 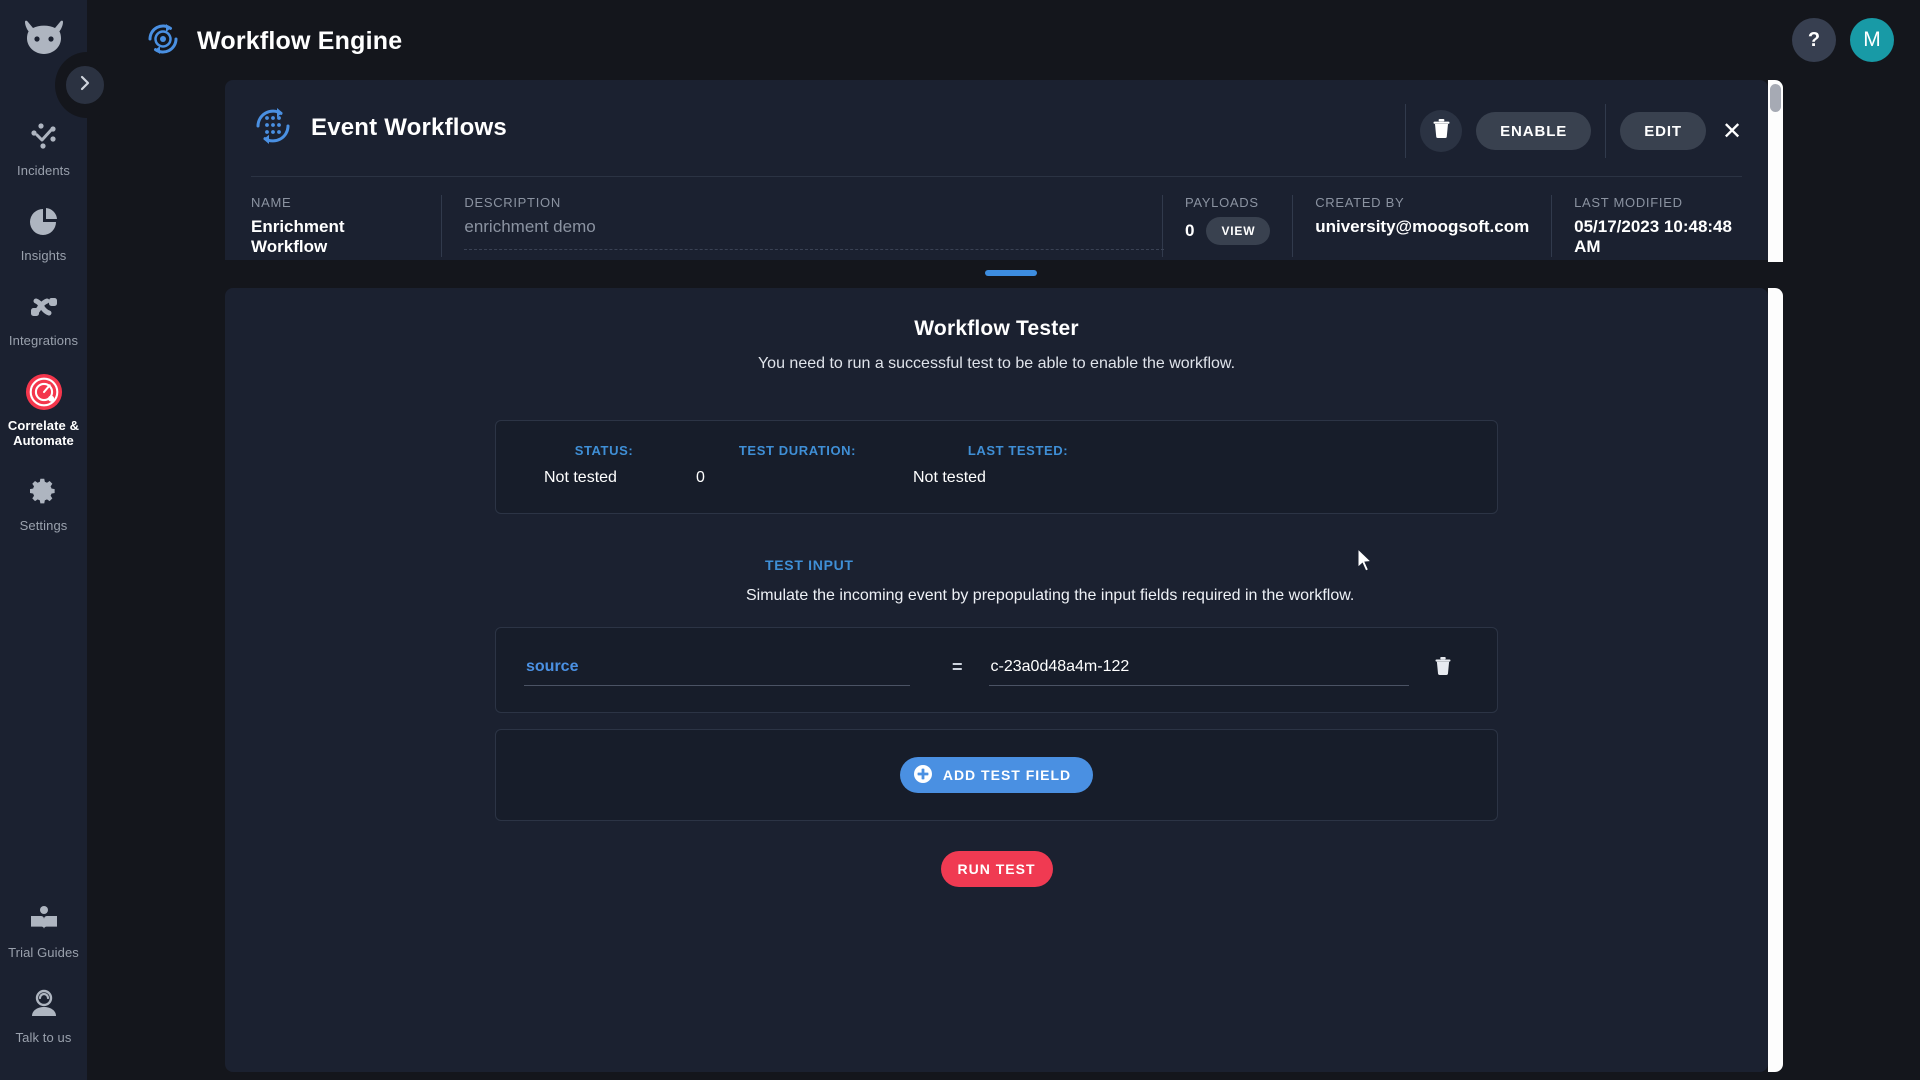 What do you see at coordinates (44, 137) in the screenshot?
I see `incidents-icon` at bounding box center [44, 137].